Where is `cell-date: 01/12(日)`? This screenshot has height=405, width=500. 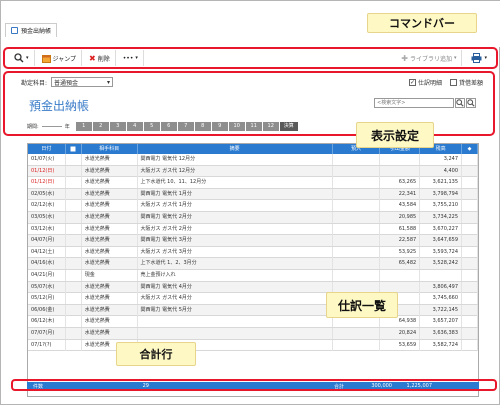
cell-date: 01/12(日) is located at coordinates (47, 171).